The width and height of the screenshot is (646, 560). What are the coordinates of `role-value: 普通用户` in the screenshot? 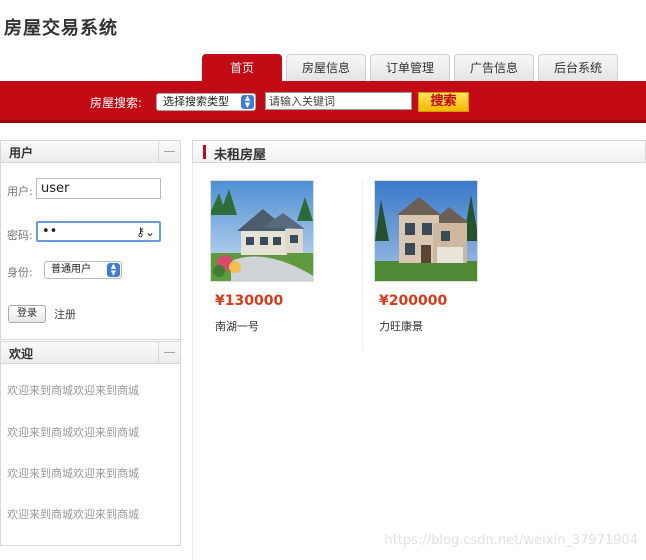 It's located at (71, 269).